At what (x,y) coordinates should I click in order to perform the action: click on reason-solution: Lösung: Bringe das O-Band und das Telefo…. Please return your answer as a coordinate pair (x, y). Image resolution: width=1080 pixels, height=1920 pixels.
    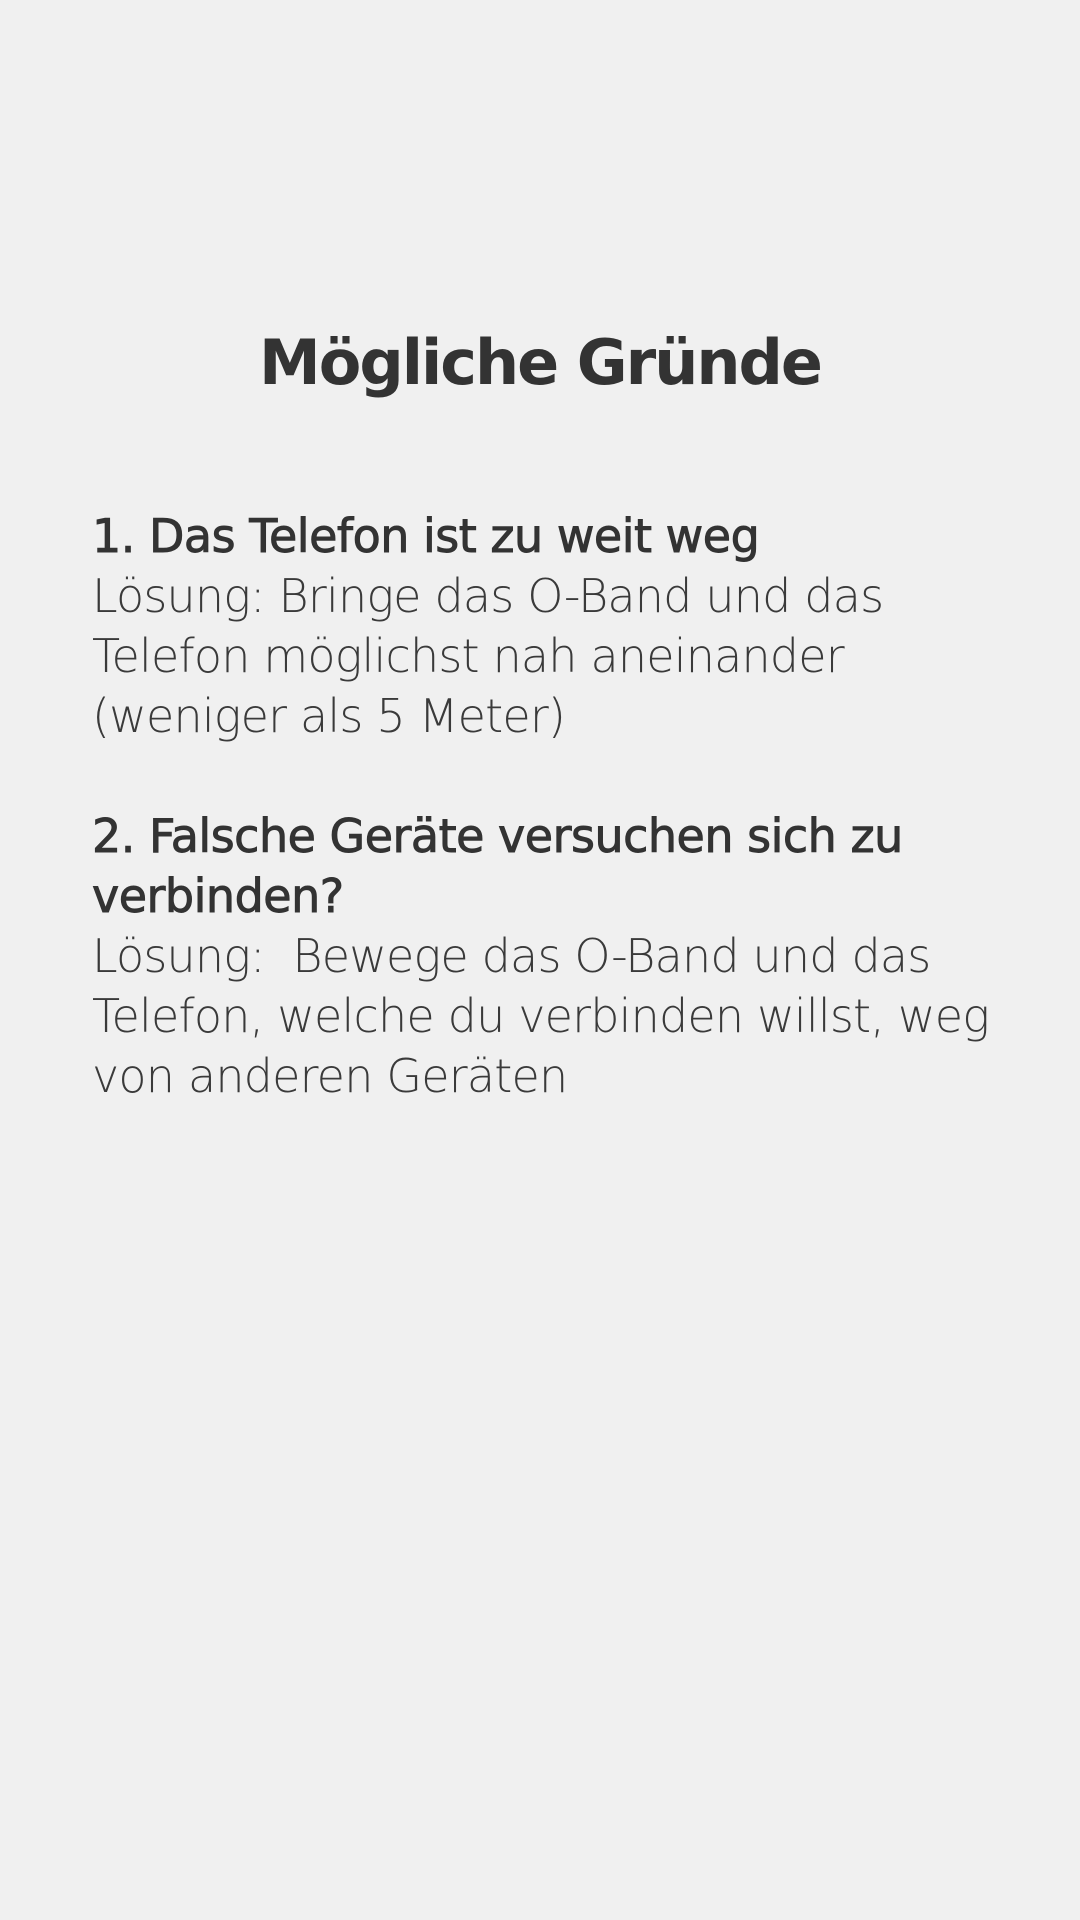
    Looking at the image, I should click on (495, 656).